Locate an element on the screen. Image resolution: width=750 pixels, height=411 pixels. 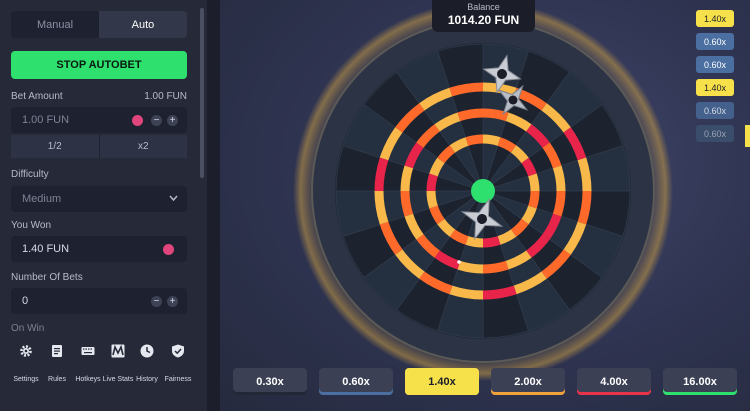
history-edge-marker is located at coordinates (747, 136).